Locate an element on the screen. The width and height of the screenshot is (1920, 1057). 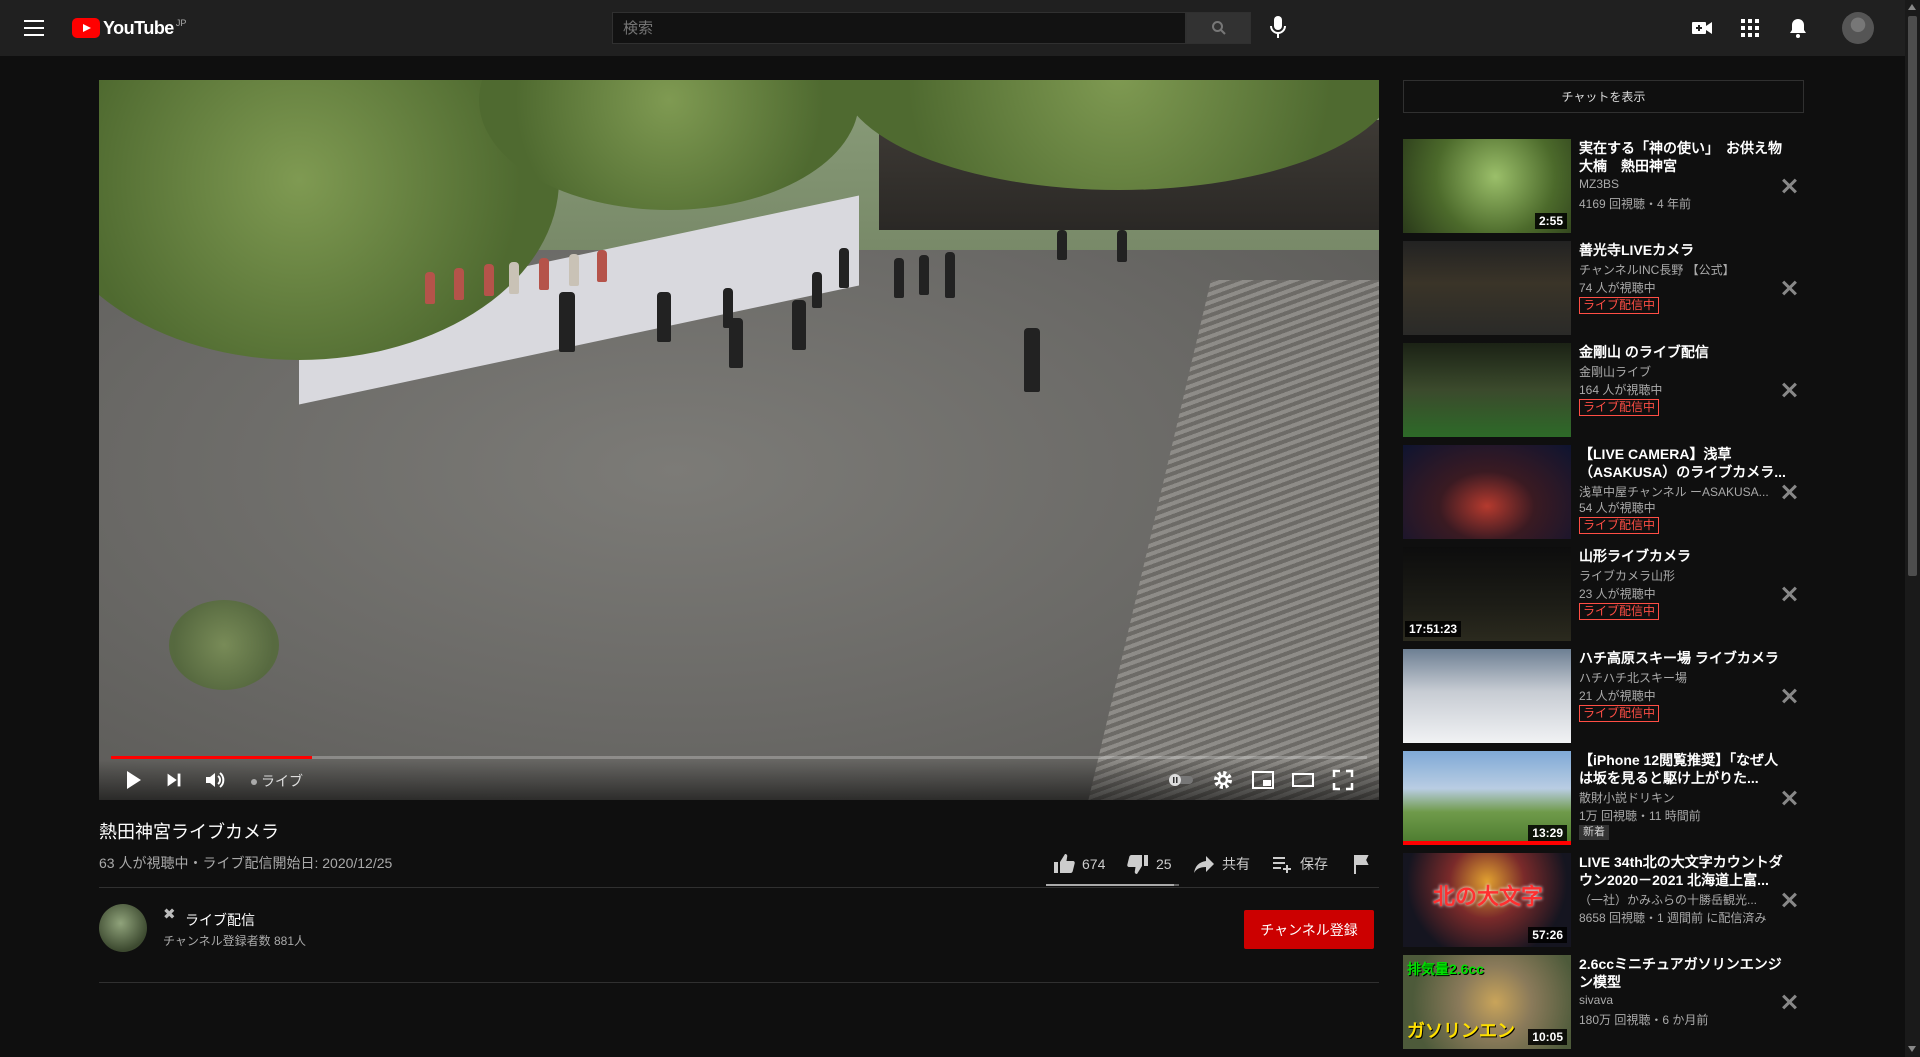
share-button: 共有 is located at coordinates (1221, 864).